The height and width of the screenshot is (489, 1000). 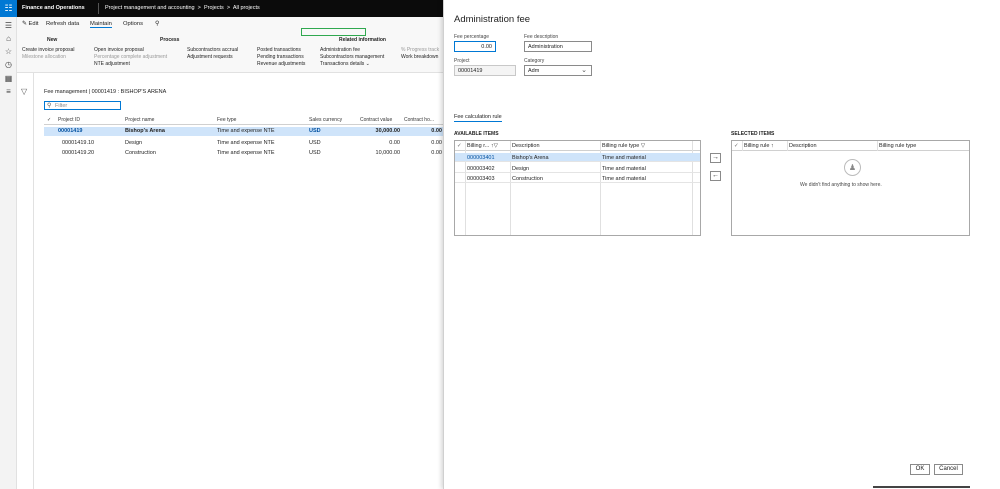 I want to click on column-header-billing-rule: Billing rule ↑, so click(x=759, y=146).